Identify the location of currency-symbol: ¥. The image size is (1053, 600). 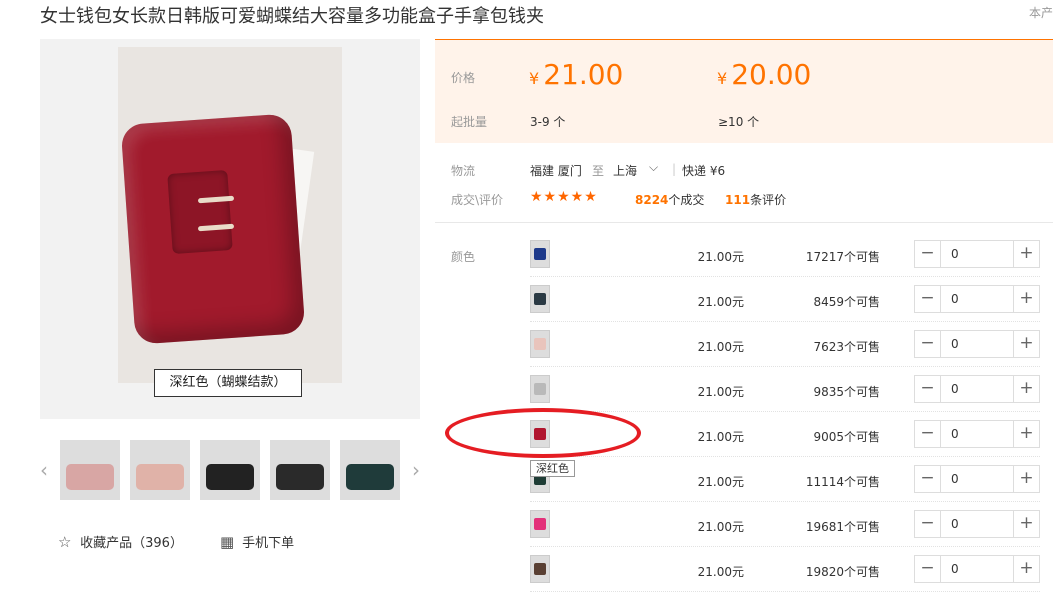
(722, 78).